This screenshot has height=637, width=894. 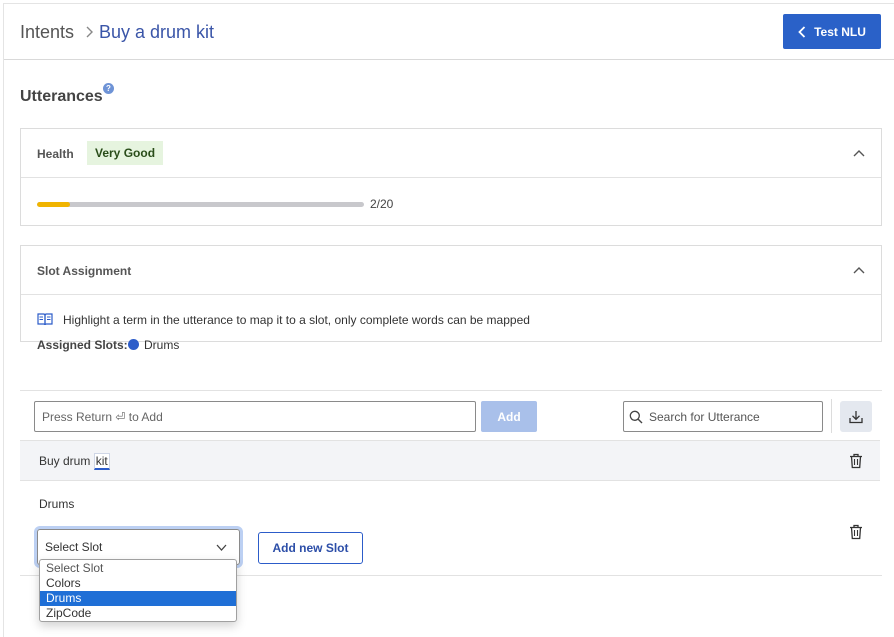 What do you see at coordinates (704, 416) in the screenshot?
I see `search-placeholder: Search for Utterance` at bounding box center [704, 416].